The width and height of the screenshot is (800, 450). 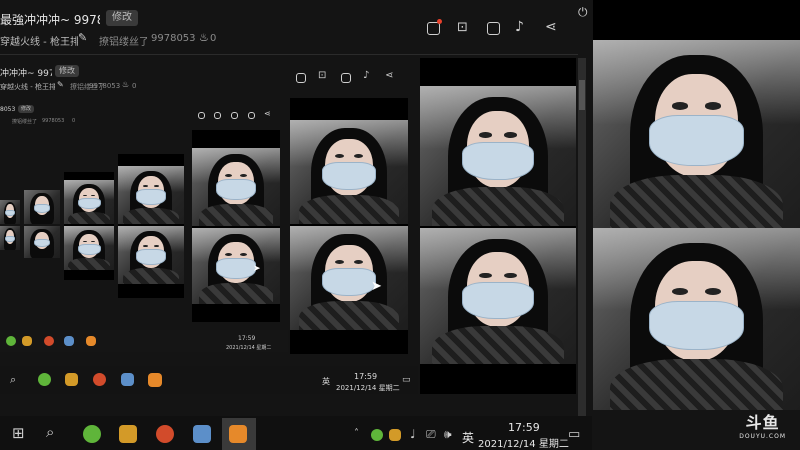 What do you see at coordinates (524, 427) in the screenshot?
I see `clock-time: 17:59` at bounding box center [524, 427].